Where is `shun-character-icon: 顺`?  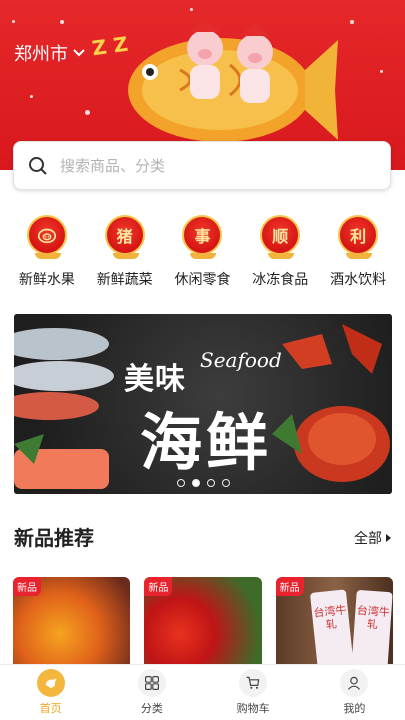 shun-character-icon: 顺 is located at coordinates (280, 237).